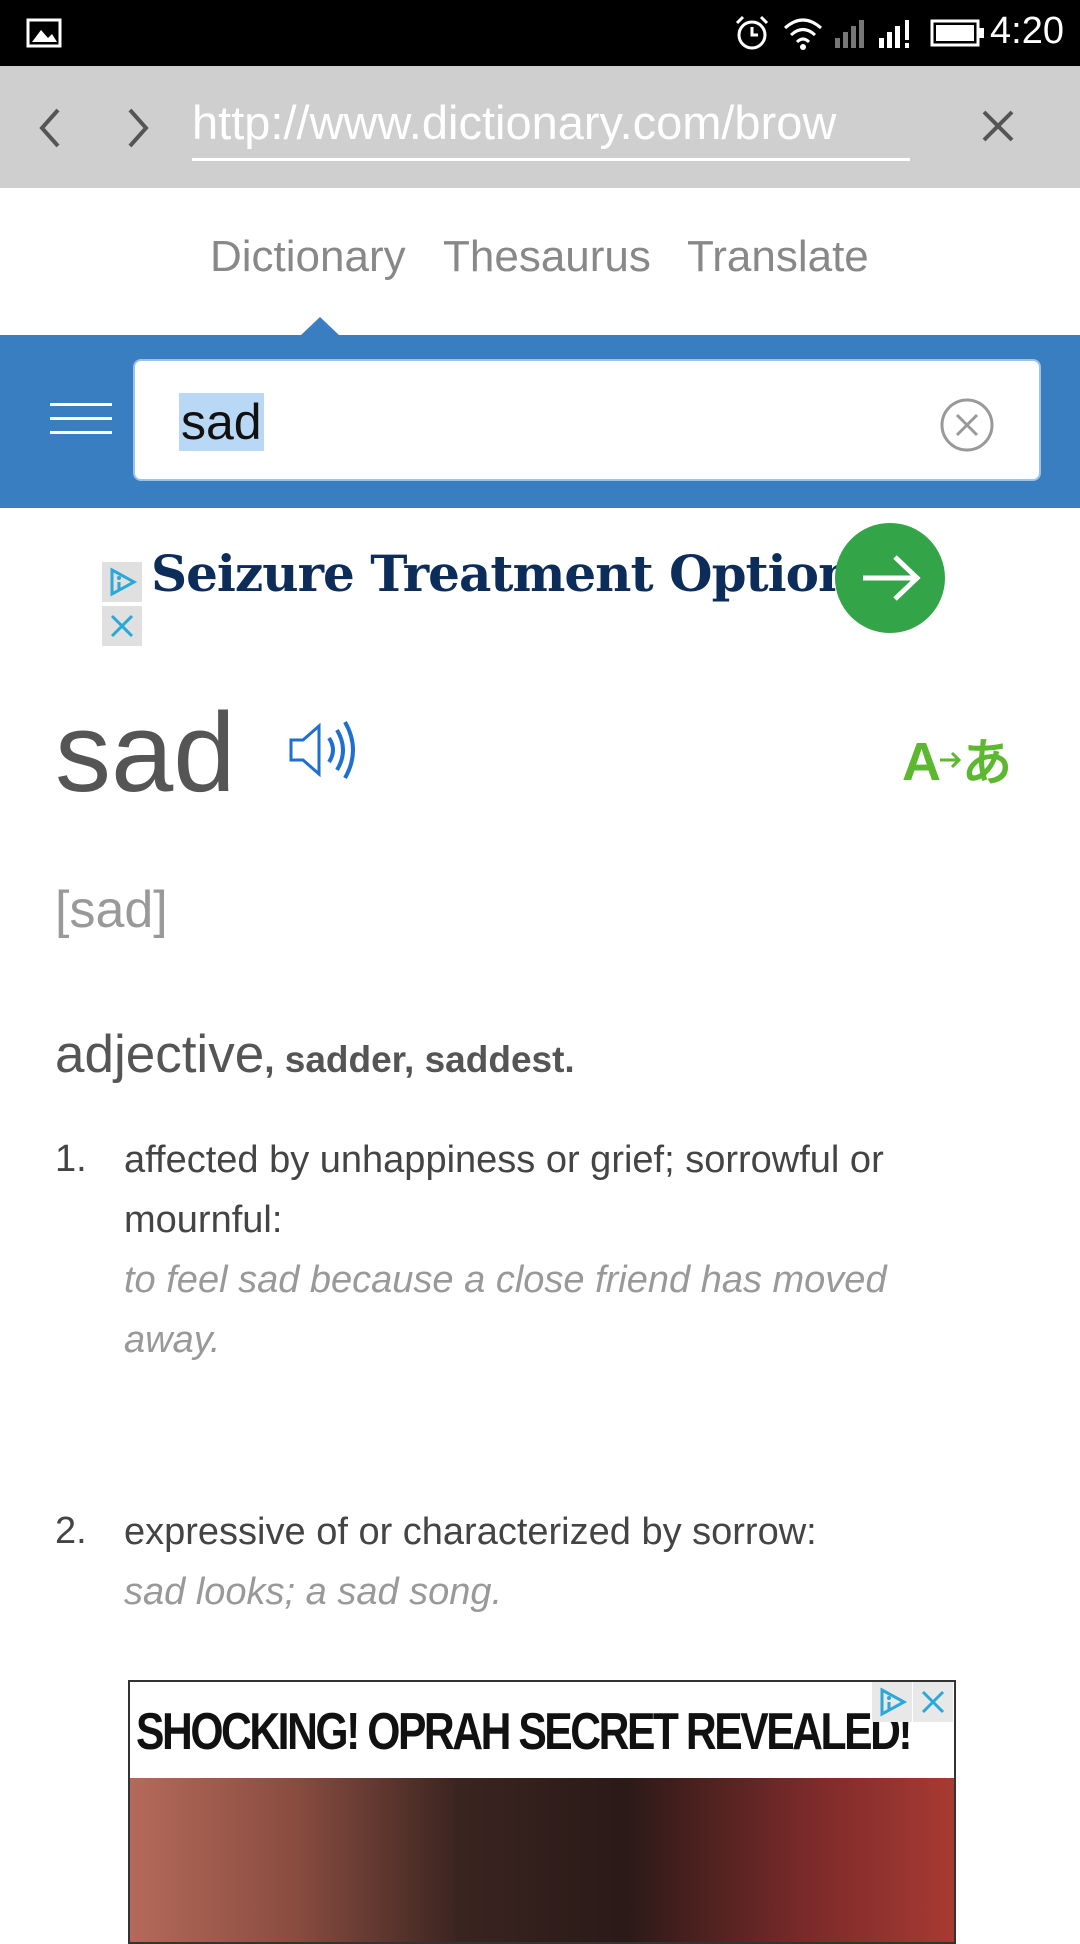  Describe the element at coordinates (81, 419) in the screenshot. I see `menu-icon` at that location.